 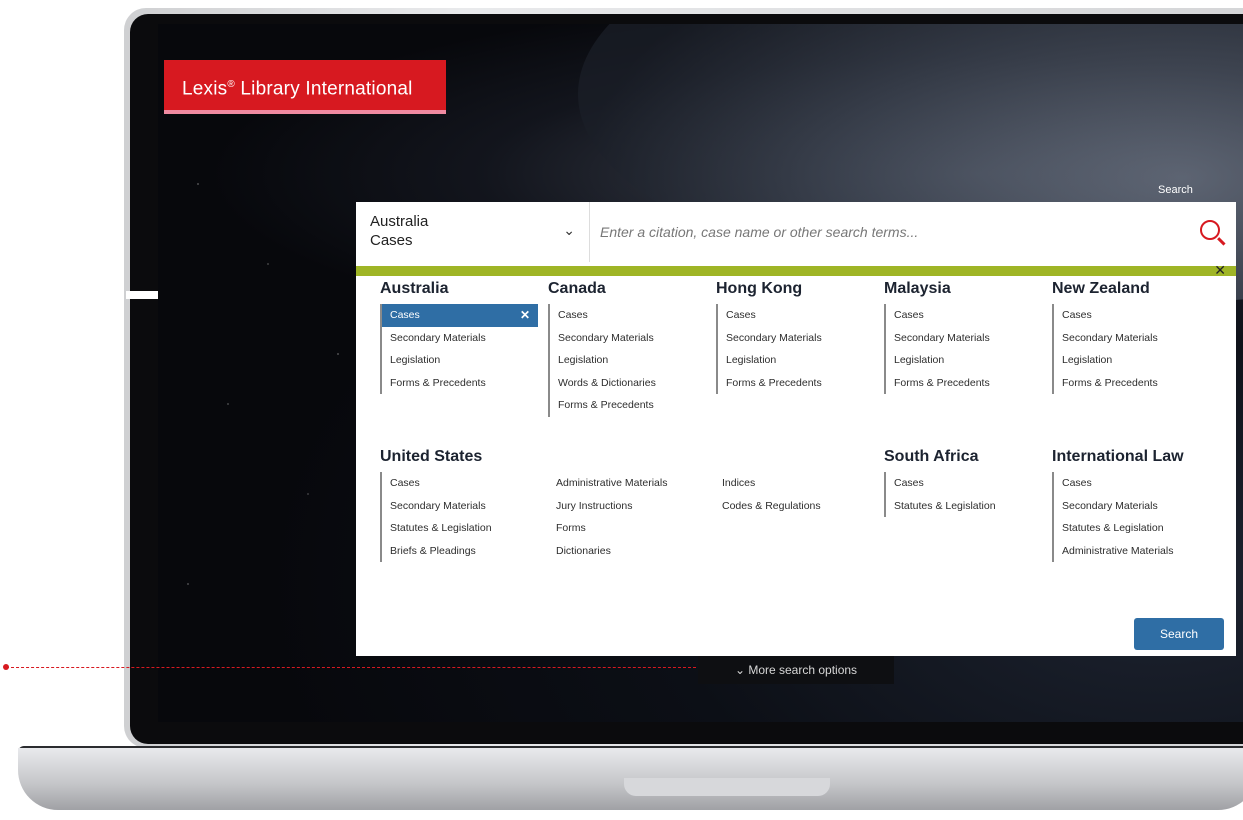 I want to click on item-label: Cases, so click(x=405, y=315).